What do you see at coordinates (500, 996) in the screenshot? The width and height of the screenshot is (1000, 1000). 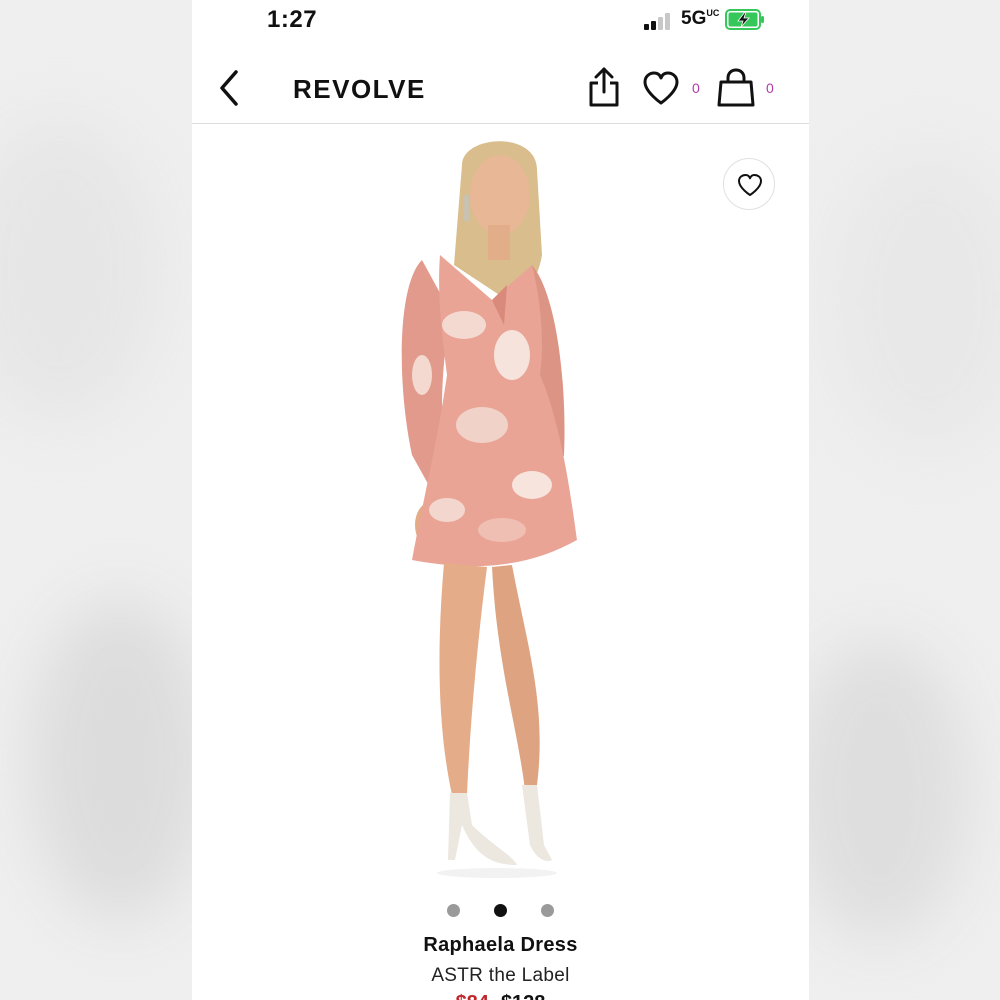 I see `price-row: $84 $128` at bounding box center [500, 996].